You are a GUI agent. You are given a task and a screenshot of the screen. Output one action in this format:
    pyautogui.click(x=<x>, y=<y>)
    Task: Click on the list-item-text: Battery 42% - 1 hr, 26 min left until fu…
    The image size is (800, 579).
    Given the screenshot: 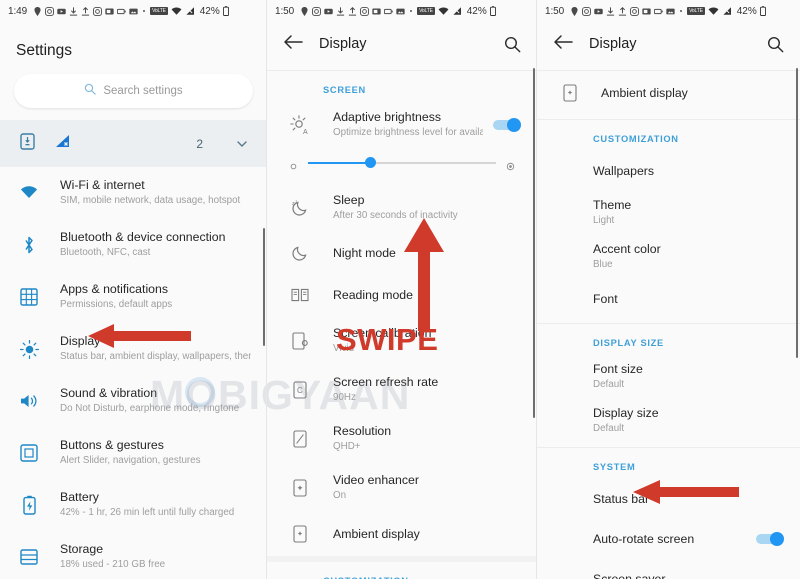 What is the action you would take?
    pyautogui.click(x=155, y=505)
    